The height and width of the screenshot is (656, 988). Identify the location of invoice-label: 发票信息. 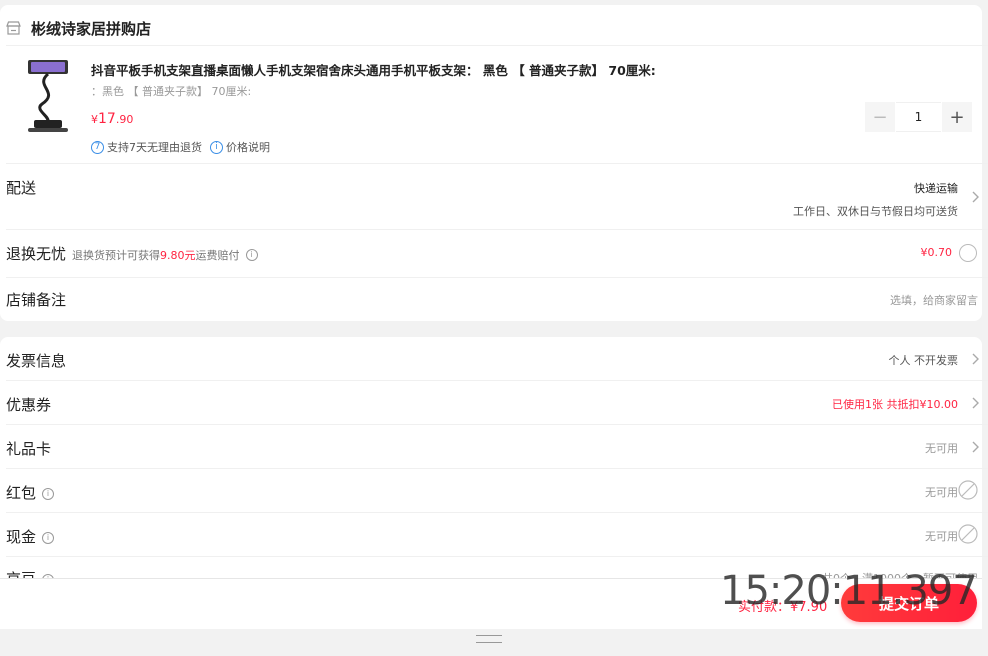
(36, 361).